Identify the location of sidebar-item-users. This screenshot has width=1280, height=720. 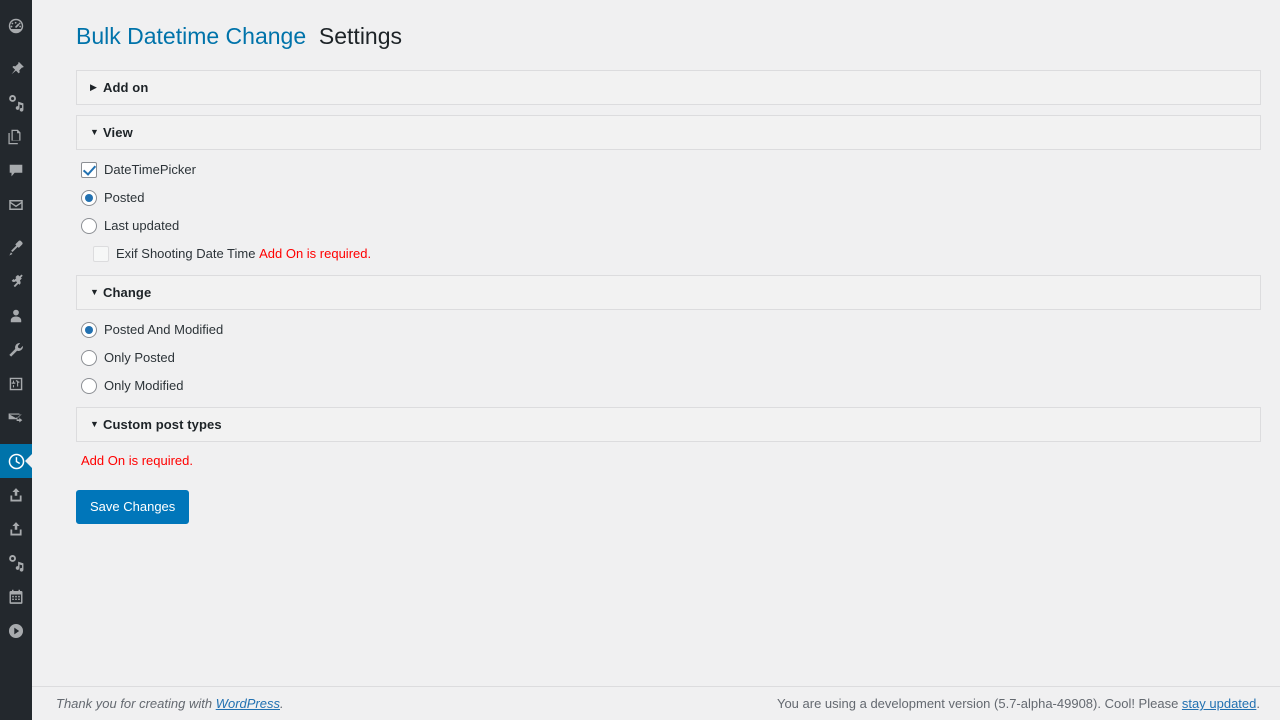
(16, 316).